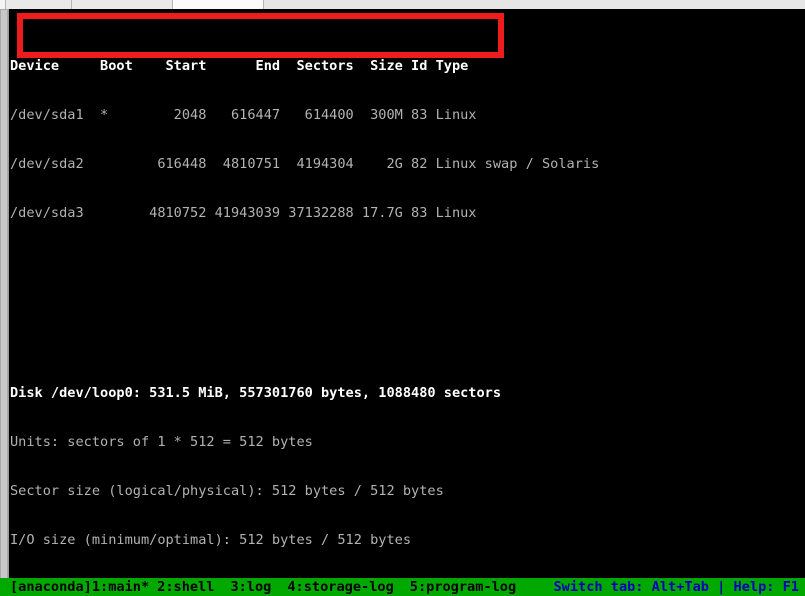 Image resolution: width=805 pixels, height=596 pixels. What do you see at coordinates (676, 587) in the screenshot?
I see `statusbar-hint: Switch tab: Alt+Tab | Help: F1` at bounding box center [676, 587].